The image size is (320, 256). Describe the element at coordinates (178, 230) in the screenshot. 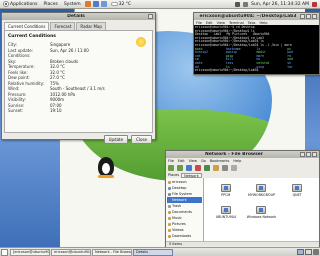

I see `sidebar-item-label: Videos` at that location.